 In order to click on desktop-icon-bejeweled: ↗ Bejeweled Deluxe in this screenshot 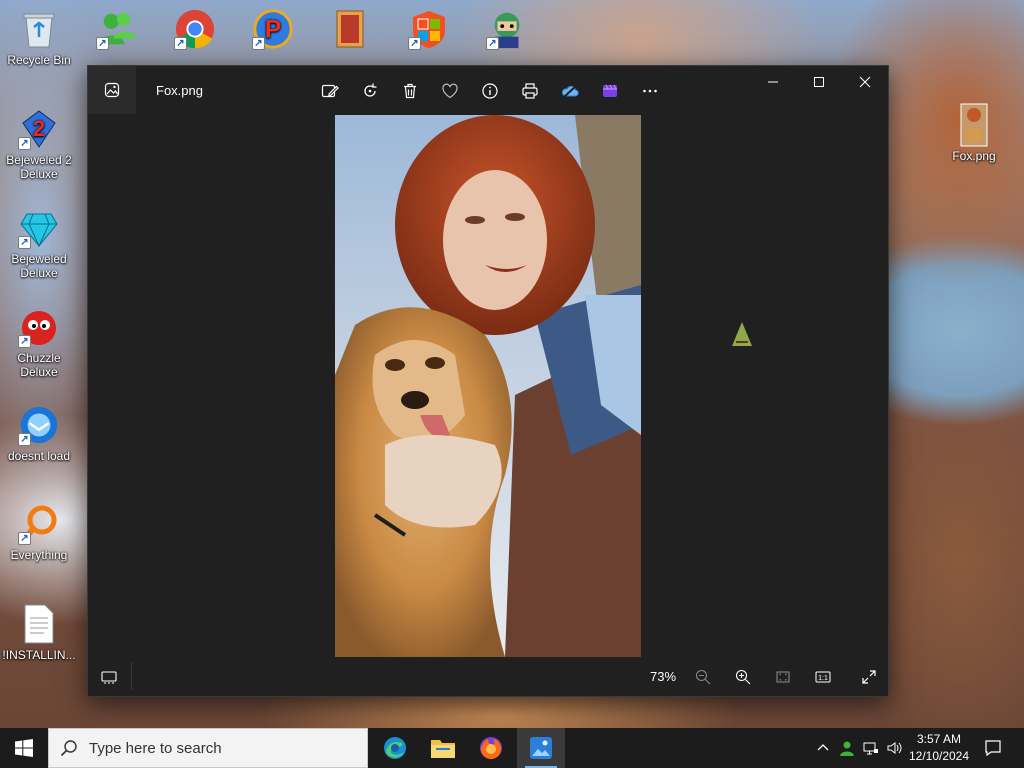, I will do `click(39, 243)`.